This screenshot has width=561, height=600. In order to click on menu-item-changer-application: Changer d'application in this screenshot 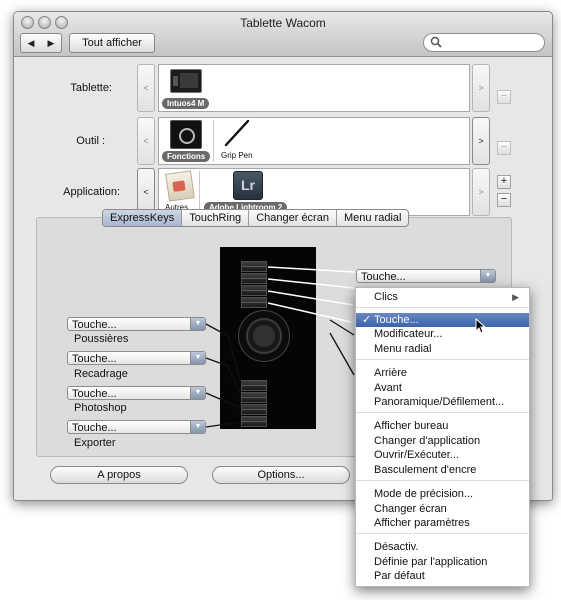, I will do `click(442, 441)`.